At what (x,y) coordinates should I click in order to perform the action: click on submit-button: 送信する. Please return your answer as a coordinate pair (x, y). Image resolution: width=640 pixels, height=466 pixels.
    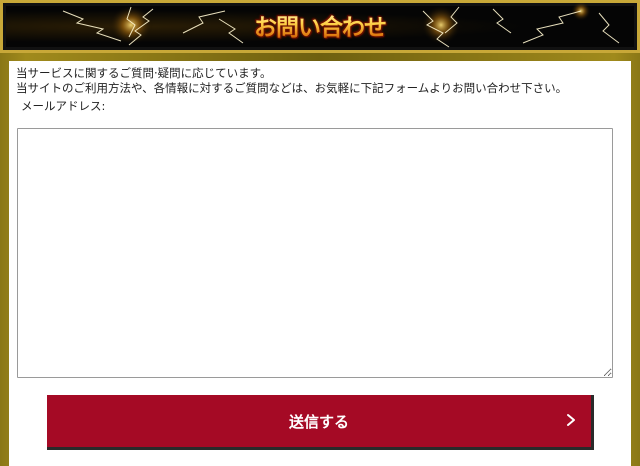
    Looking at the image, I should click on (320, 422).